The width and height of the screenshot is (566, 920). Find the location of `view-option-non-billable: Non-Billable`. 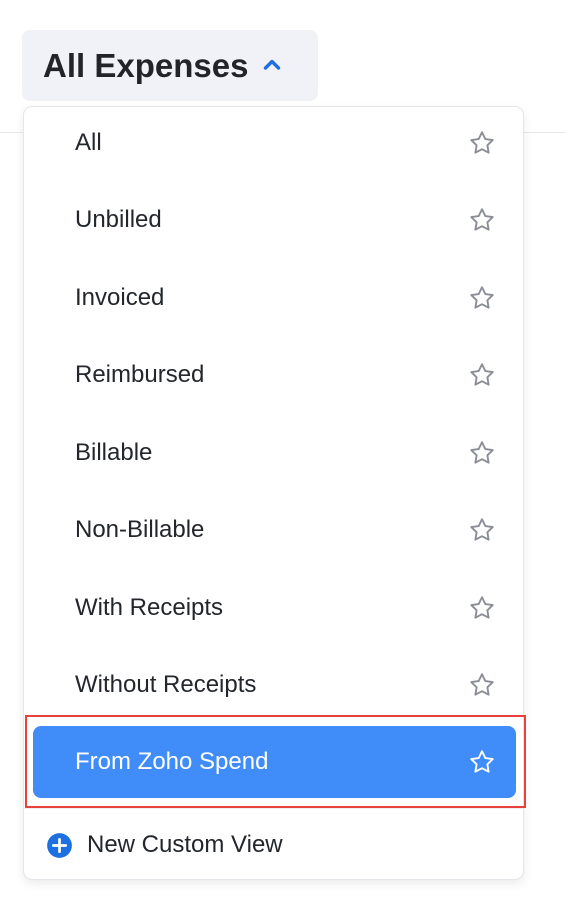

view-option-non-billable: Non-Billable is located at coordinates (274, 530).